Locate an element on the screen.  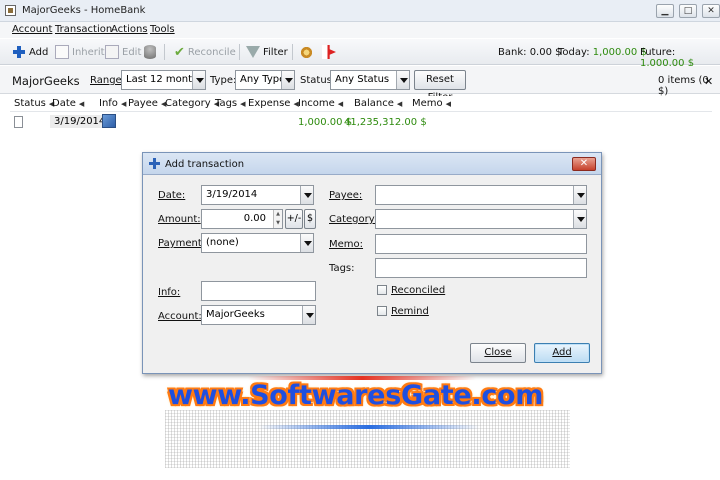
minimize-button: ▁ is located at coordinates (665, 11).